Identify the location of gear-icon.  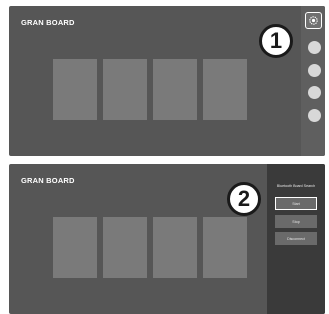
(313, 20).